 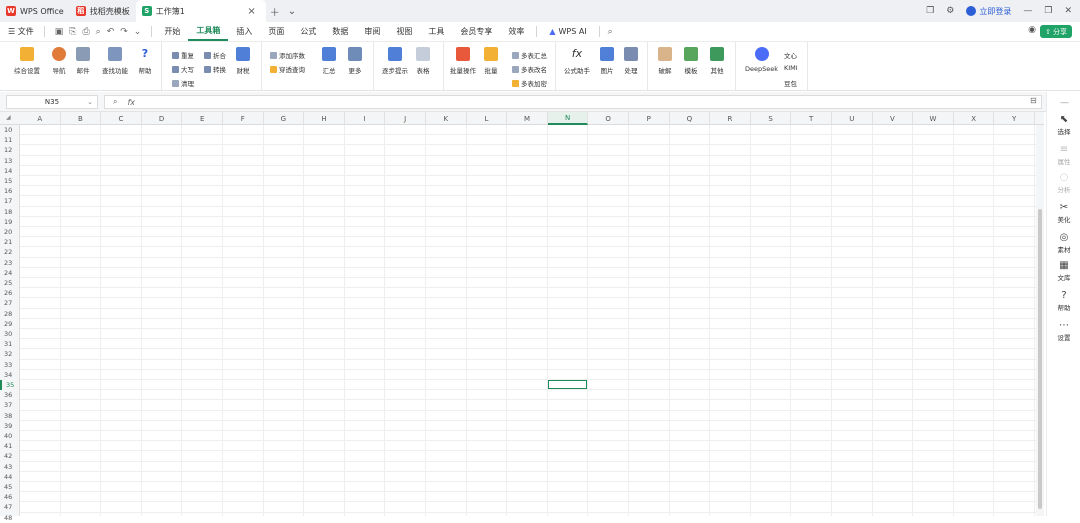 I want to click on row-header-cell: 25, so click(x=10, y=283).